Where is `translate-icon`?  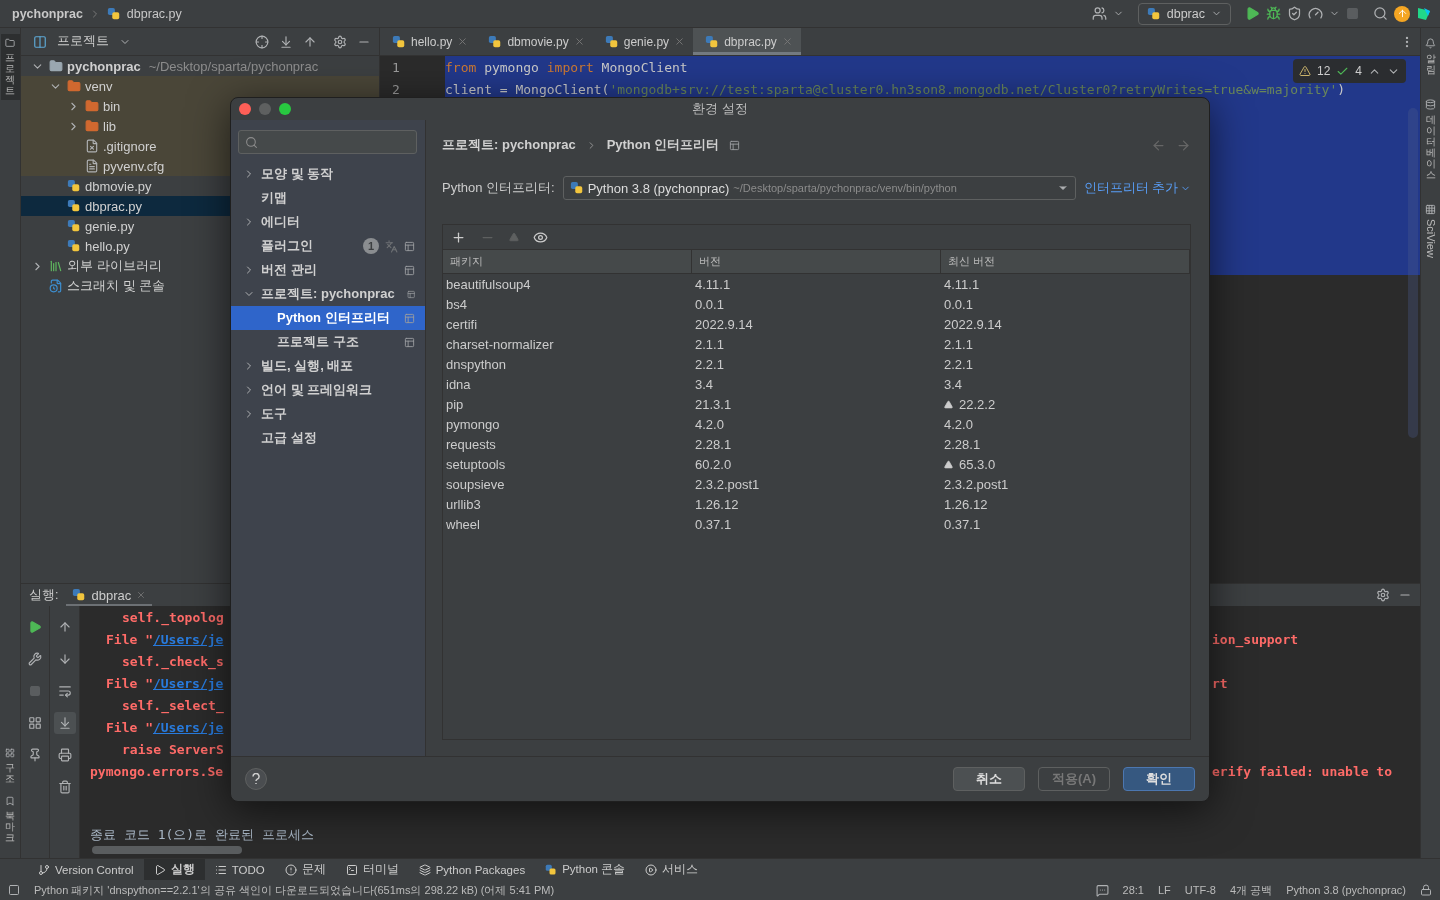
translate-icon is located at coordinates (391, 246).